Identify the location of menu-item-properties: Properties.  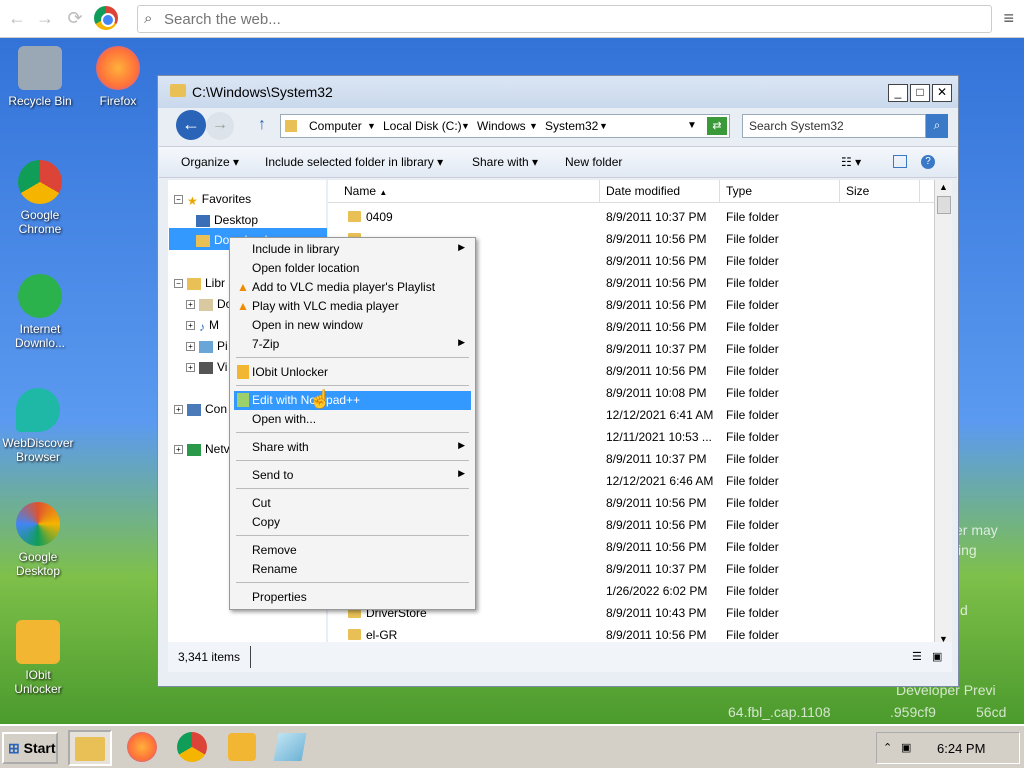
(352, 597).